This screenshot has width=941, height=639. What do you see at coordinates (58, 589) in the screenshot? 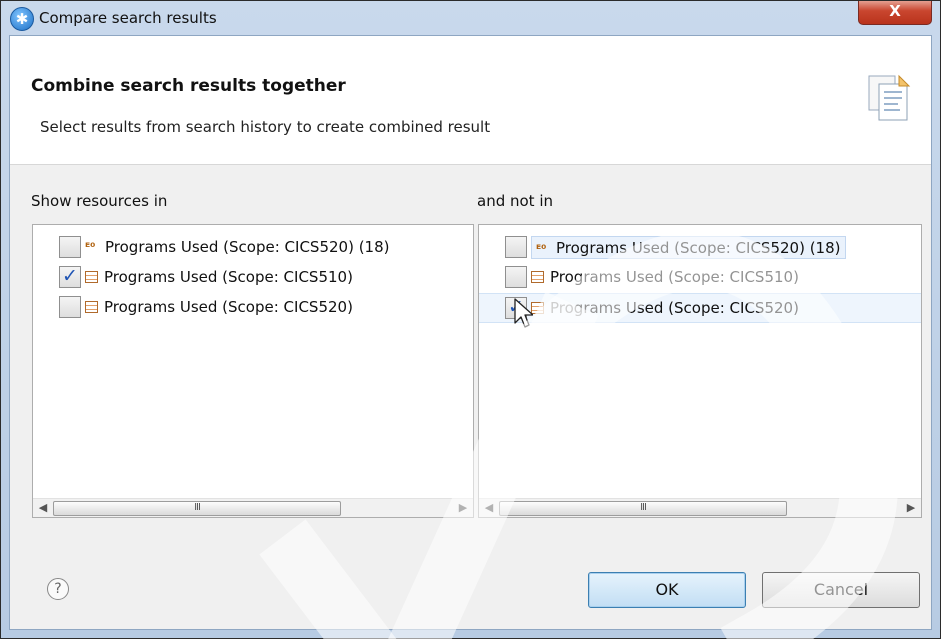
I see `help-icon: ?` at bounding box center [58, 589].